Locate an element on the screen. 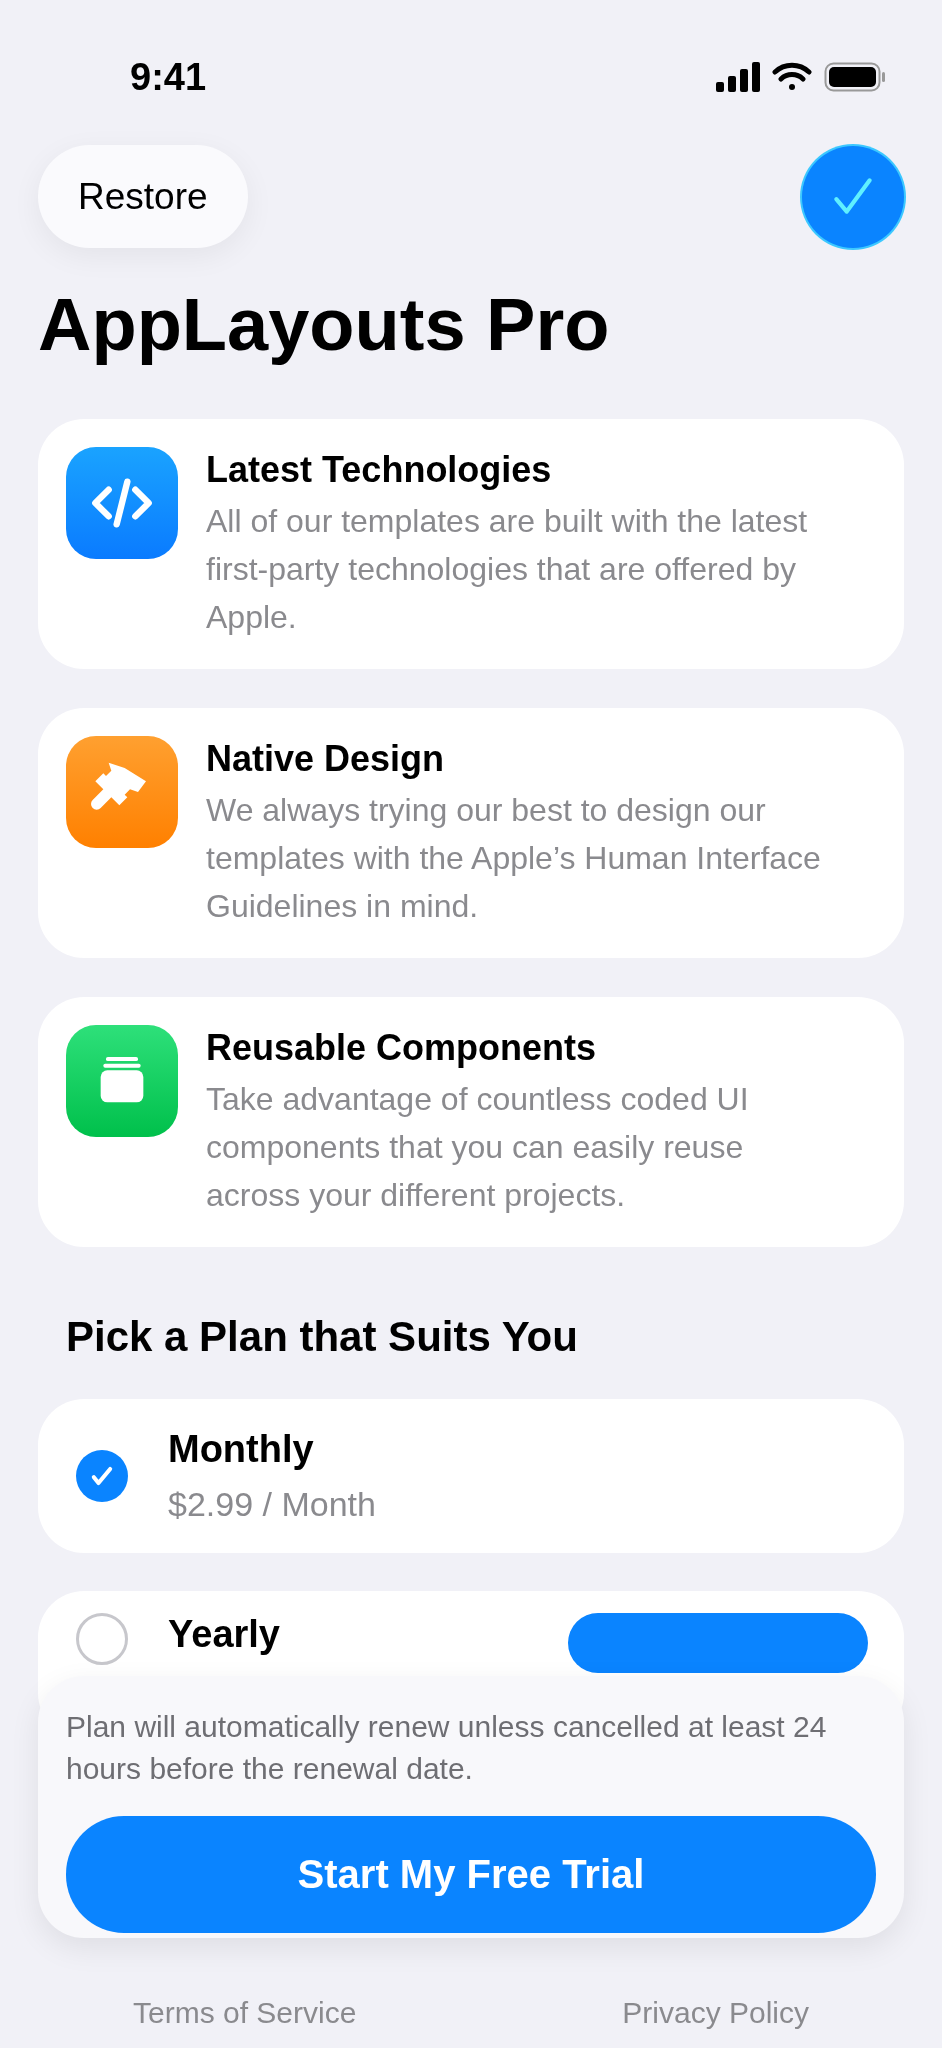 The width and height of the screenshot is (942, 2048). plan-price: $2.99 / Month is located at coordinates (272, 1505).